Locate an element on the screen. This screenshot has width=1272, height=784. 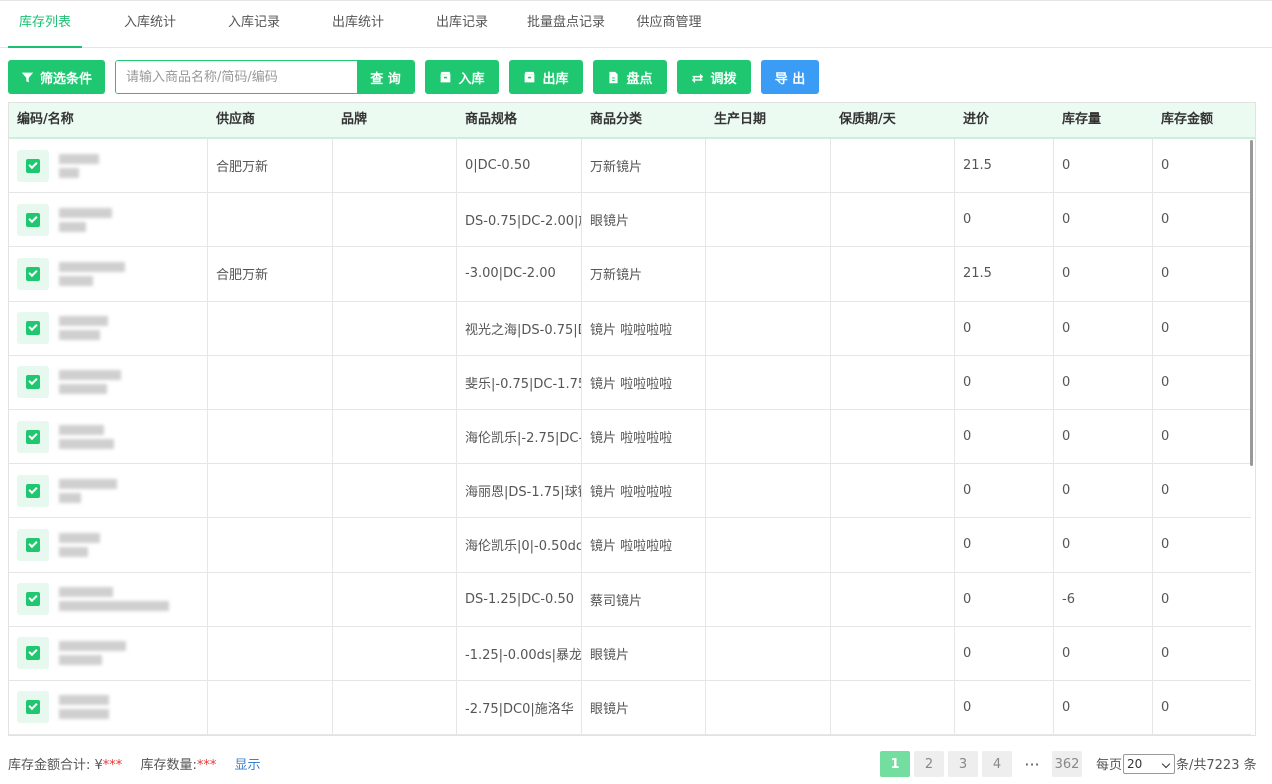
table-row: -2.75|DC0|施洛华 眼镜片 0 0 0 is located at coordinates (630, 707).